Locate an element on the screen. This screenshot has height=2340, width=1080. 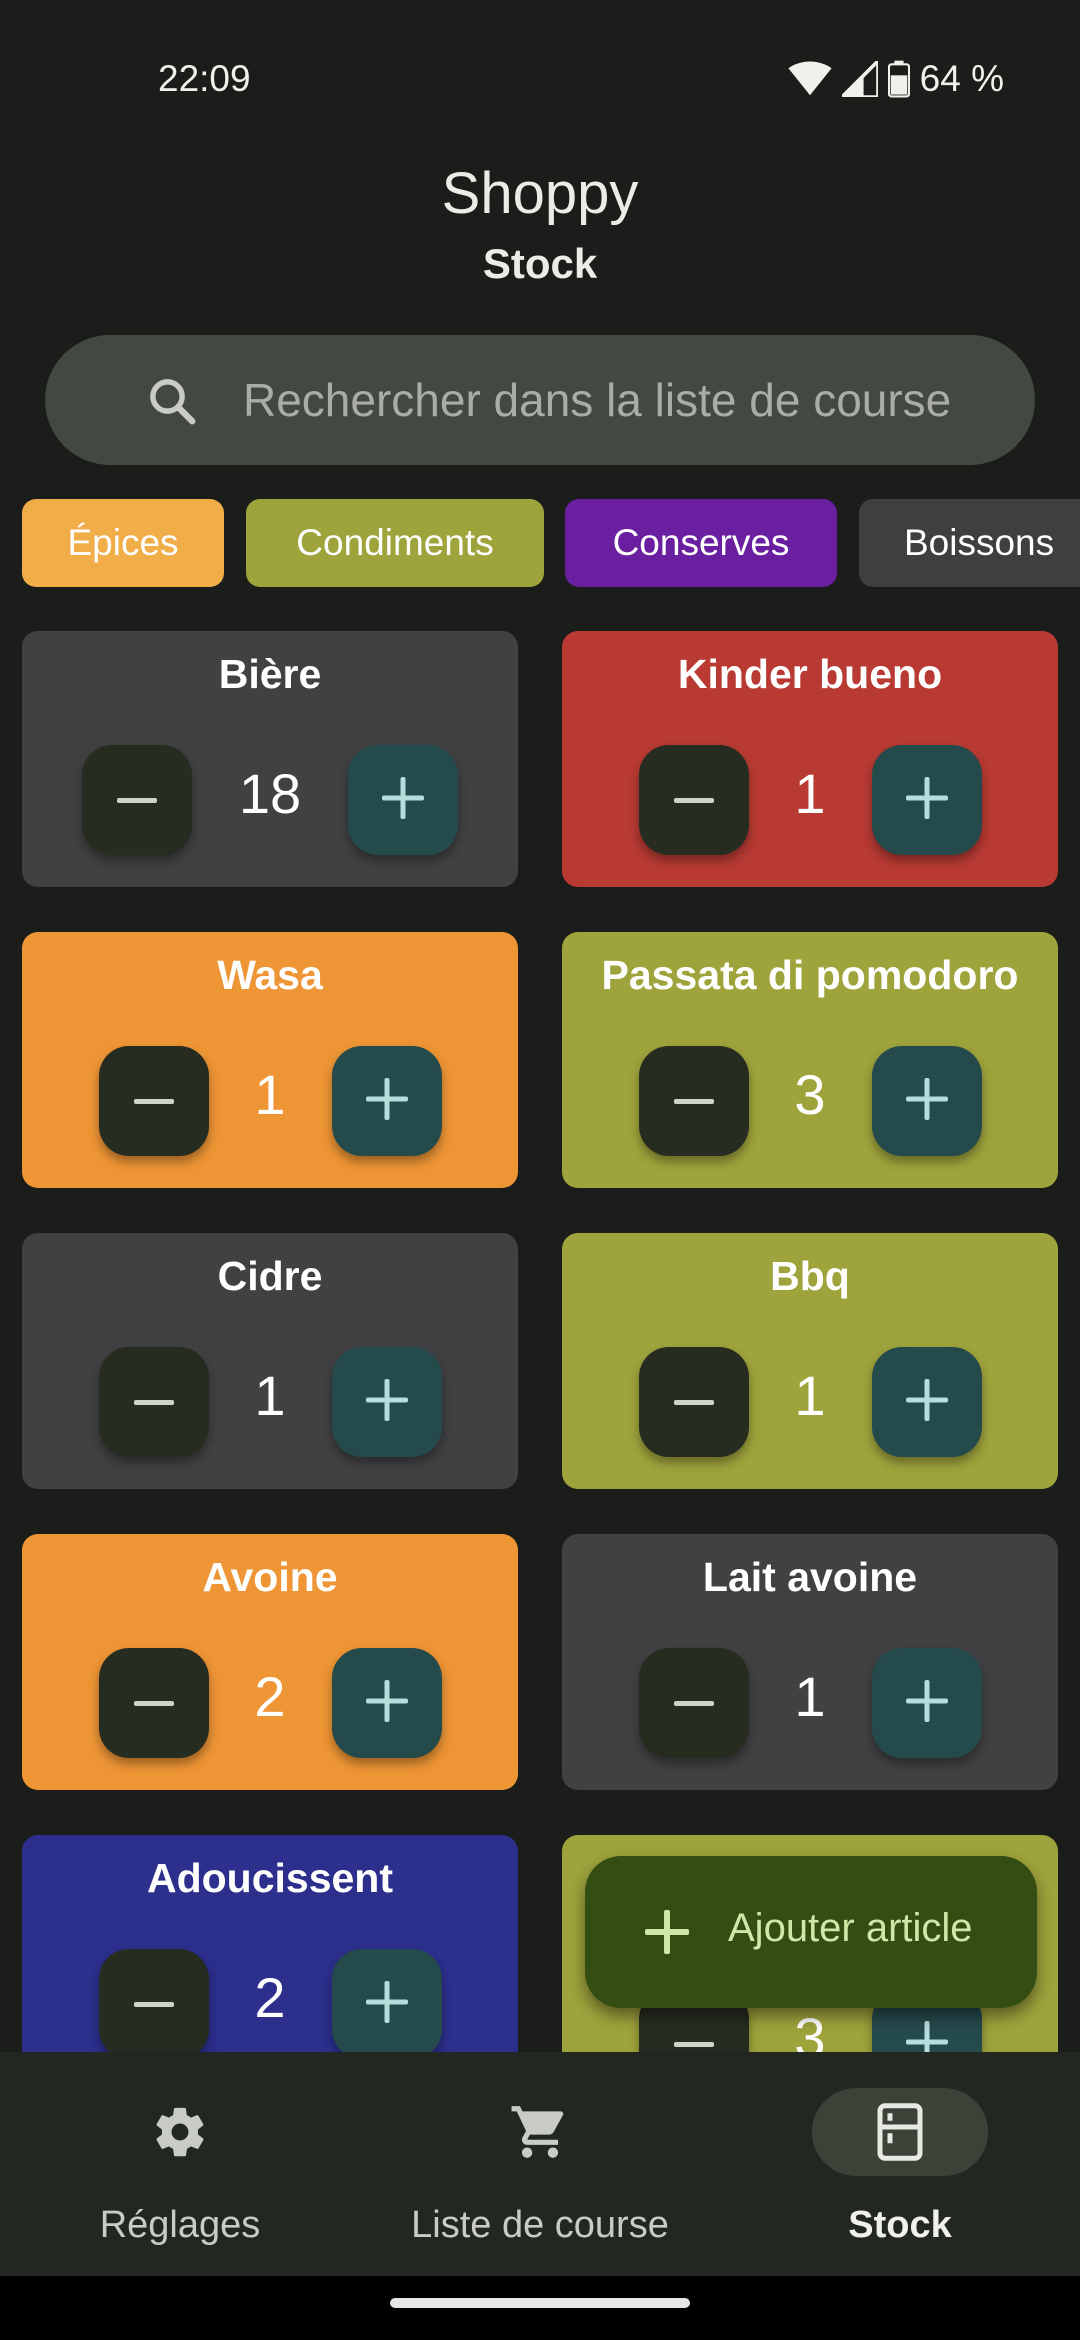
nav-label: Réglages is located at coordinates (180, 2225).